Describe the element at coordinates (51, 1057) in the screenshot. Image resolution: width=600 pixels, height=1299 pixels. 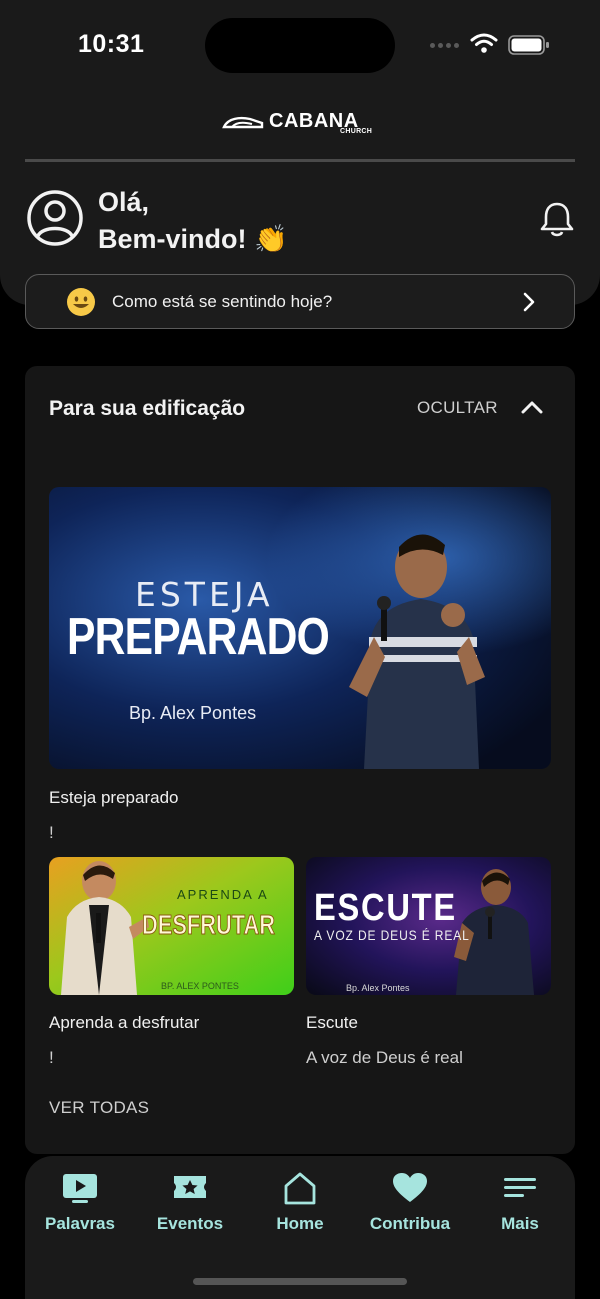
I see `sermon-subtitle-desfrutar: !` at that location.